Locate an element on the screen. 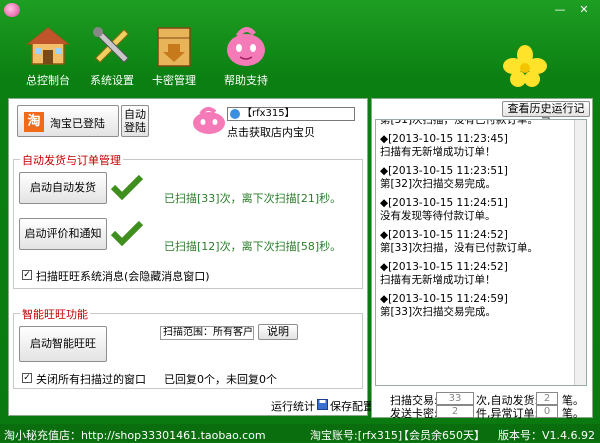 Image resolution: width=600 pixels, height=443 pixels. toolbar-help: 帮助支持 is located at coordinates (244, 55).